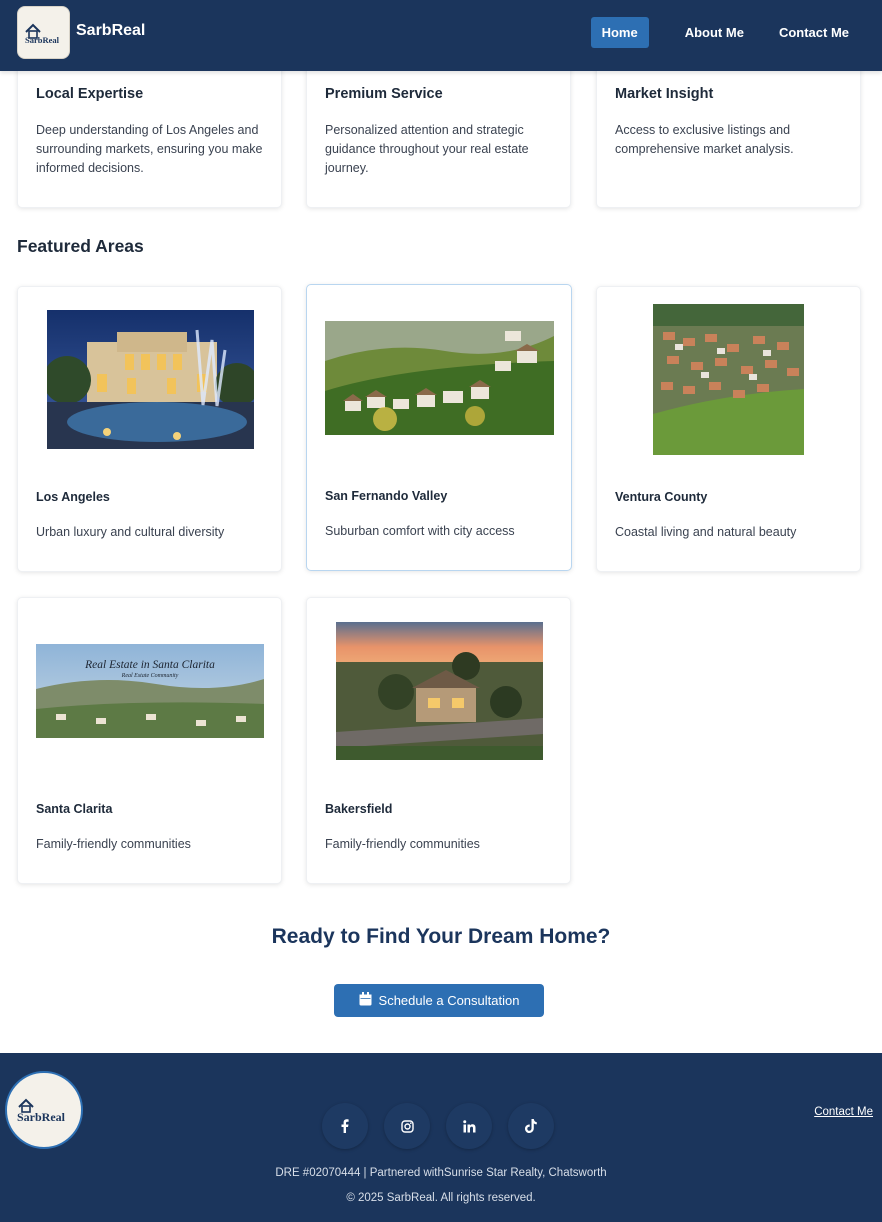 This screenshot has height=1222, width=882. What do you see at coordinates (90, 94) in the screenshot?
I see `feature-title: Local Expertise` at bounding box center [90, 94].